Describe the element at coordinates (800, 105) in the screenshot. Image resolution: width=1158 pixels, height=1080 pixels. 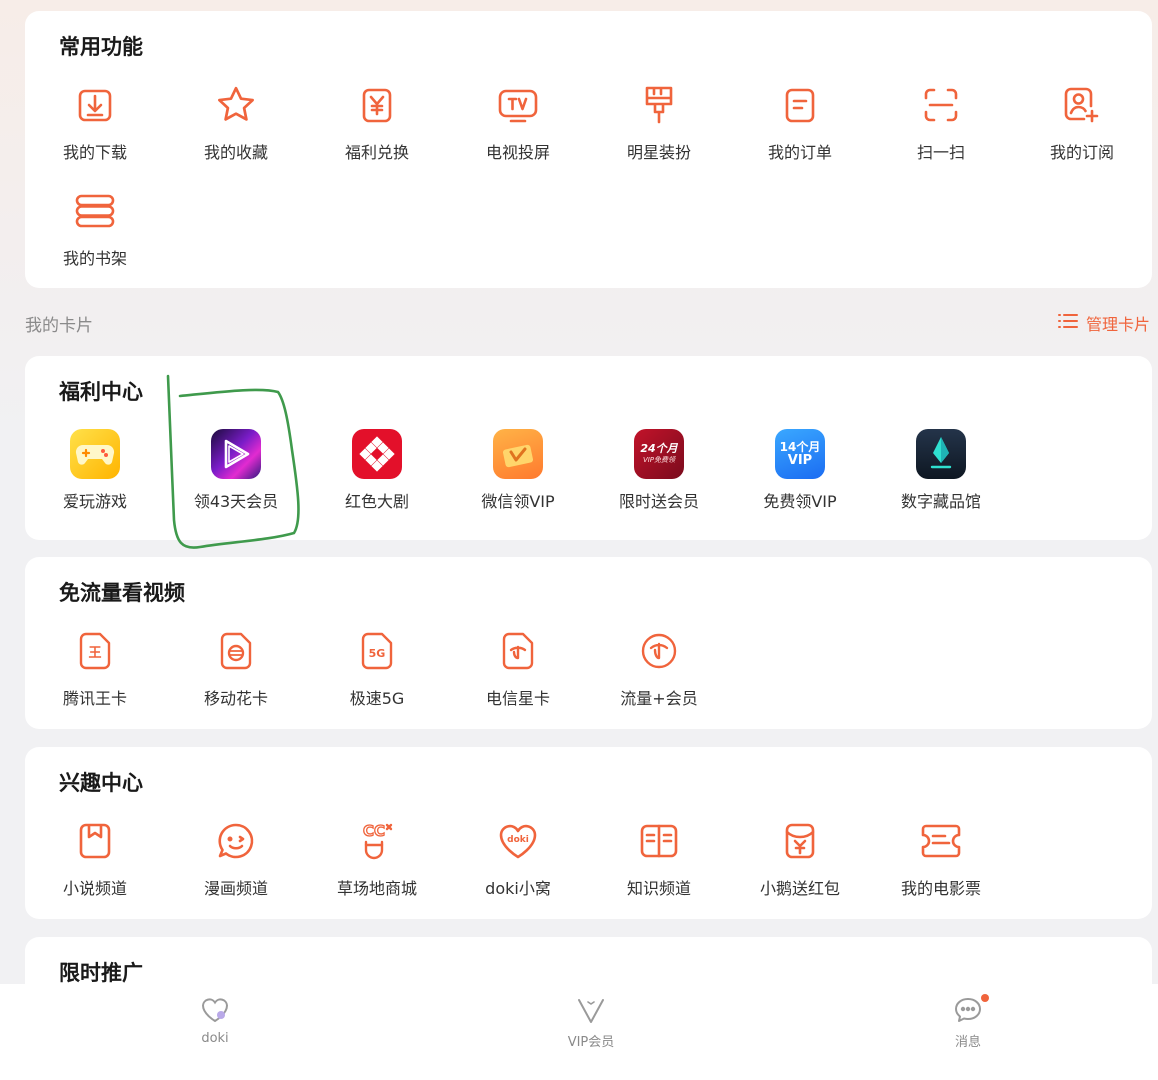
I see `order-icon` at that location.